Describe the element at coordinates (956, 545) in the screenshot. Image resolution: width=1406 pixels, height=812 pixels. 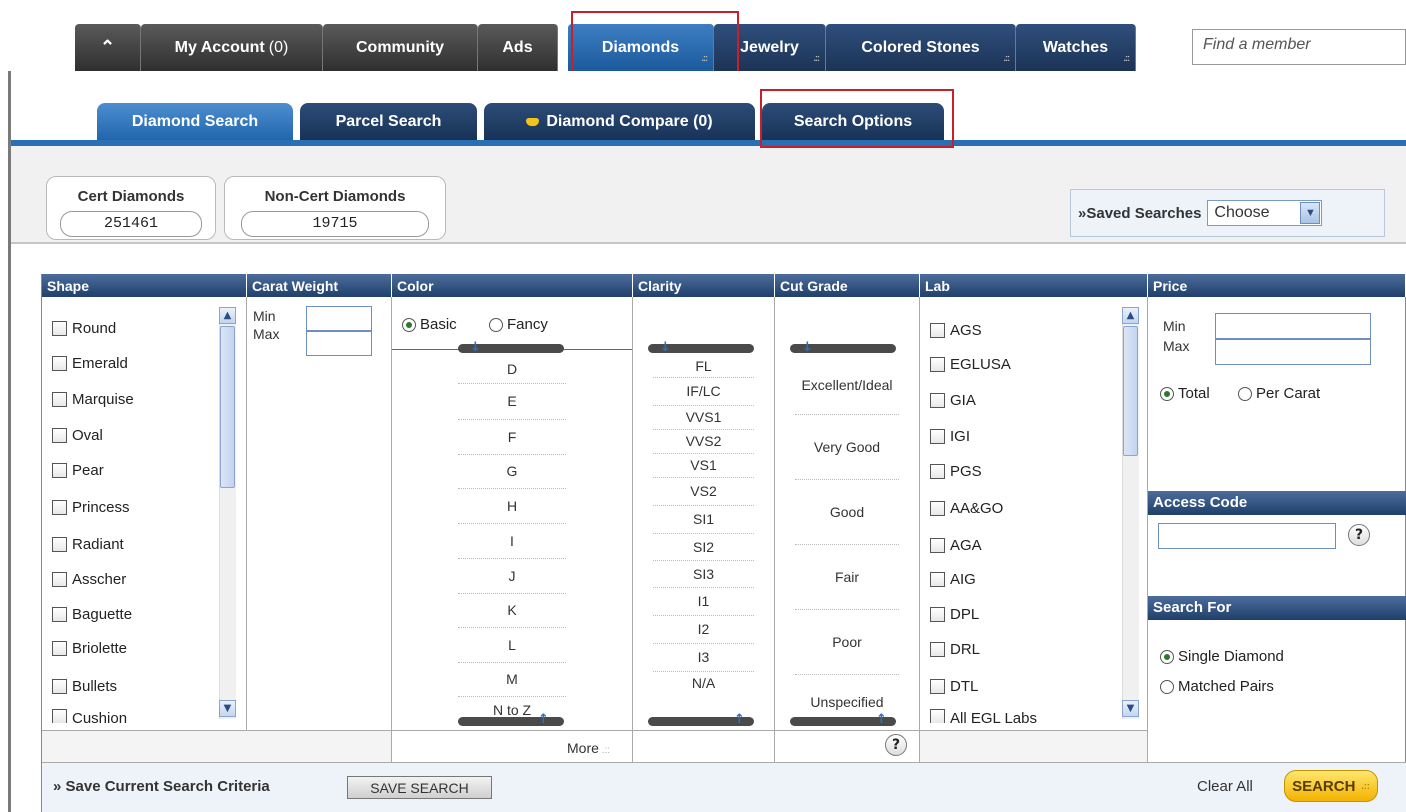
I see `lab-option: AGA` at that location.